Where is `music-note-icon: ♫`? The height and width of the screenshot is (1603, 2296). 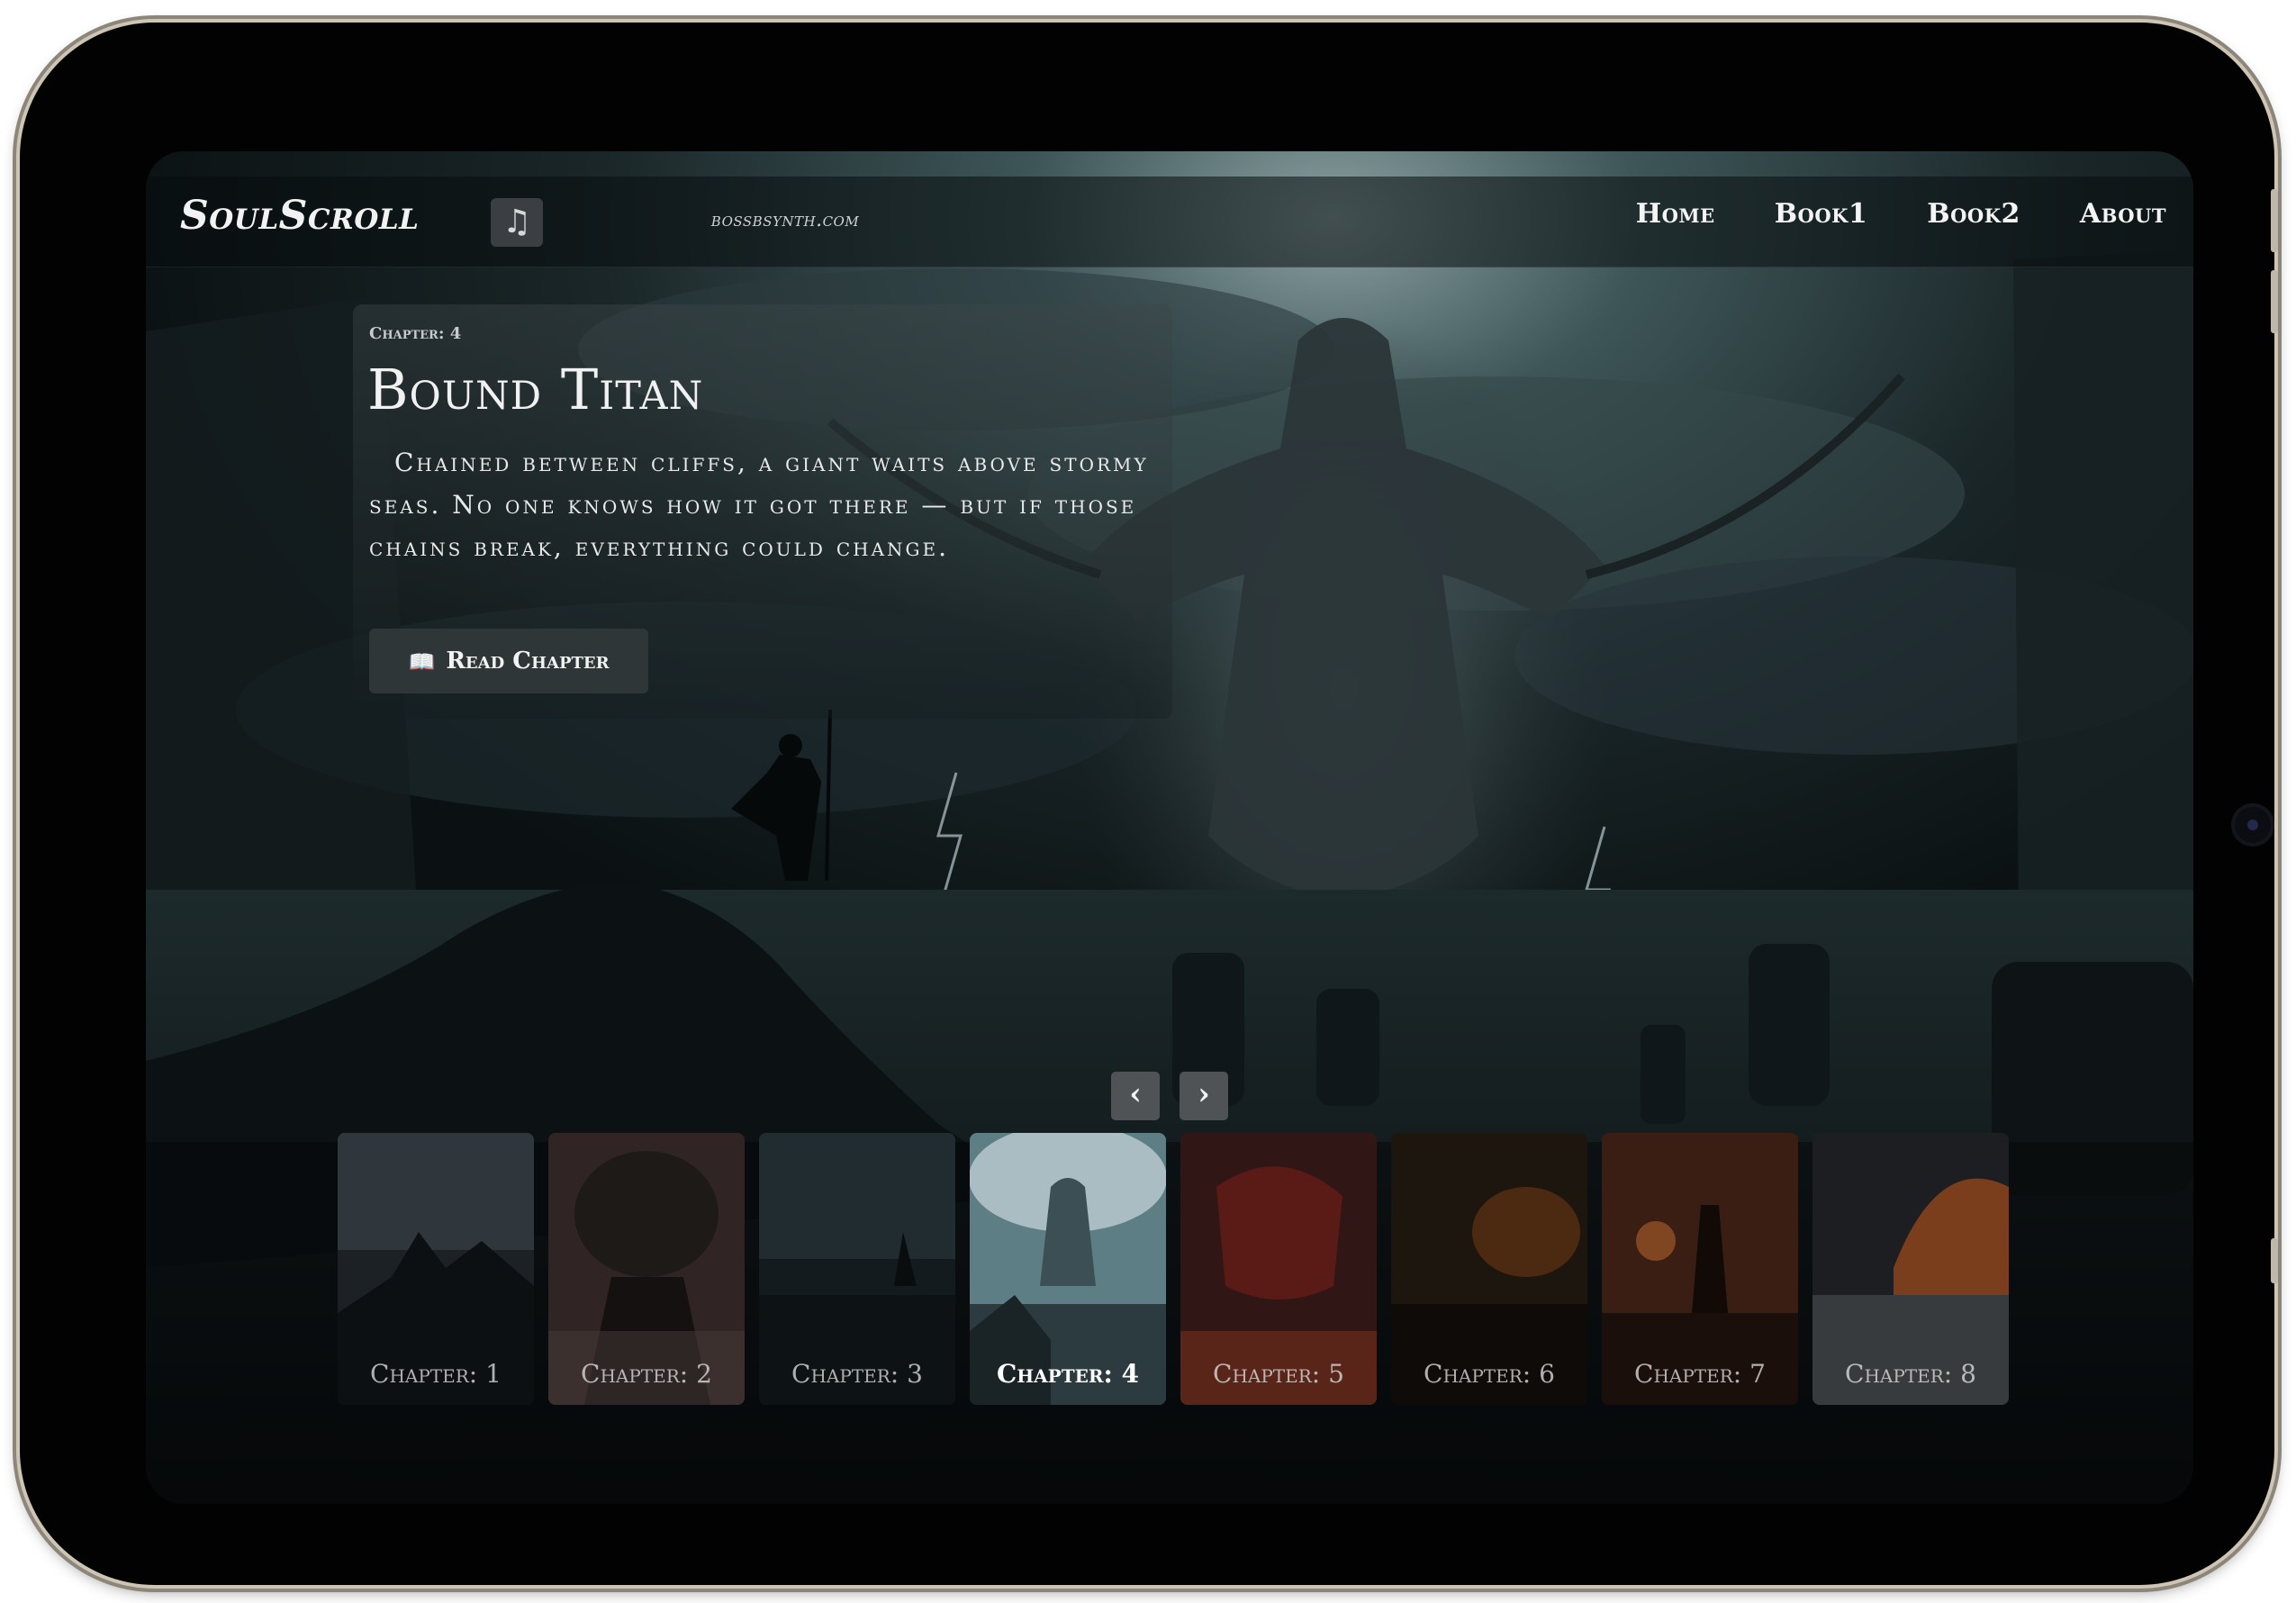 music-note-icon: ♫ is located at coordinates (517, 222).